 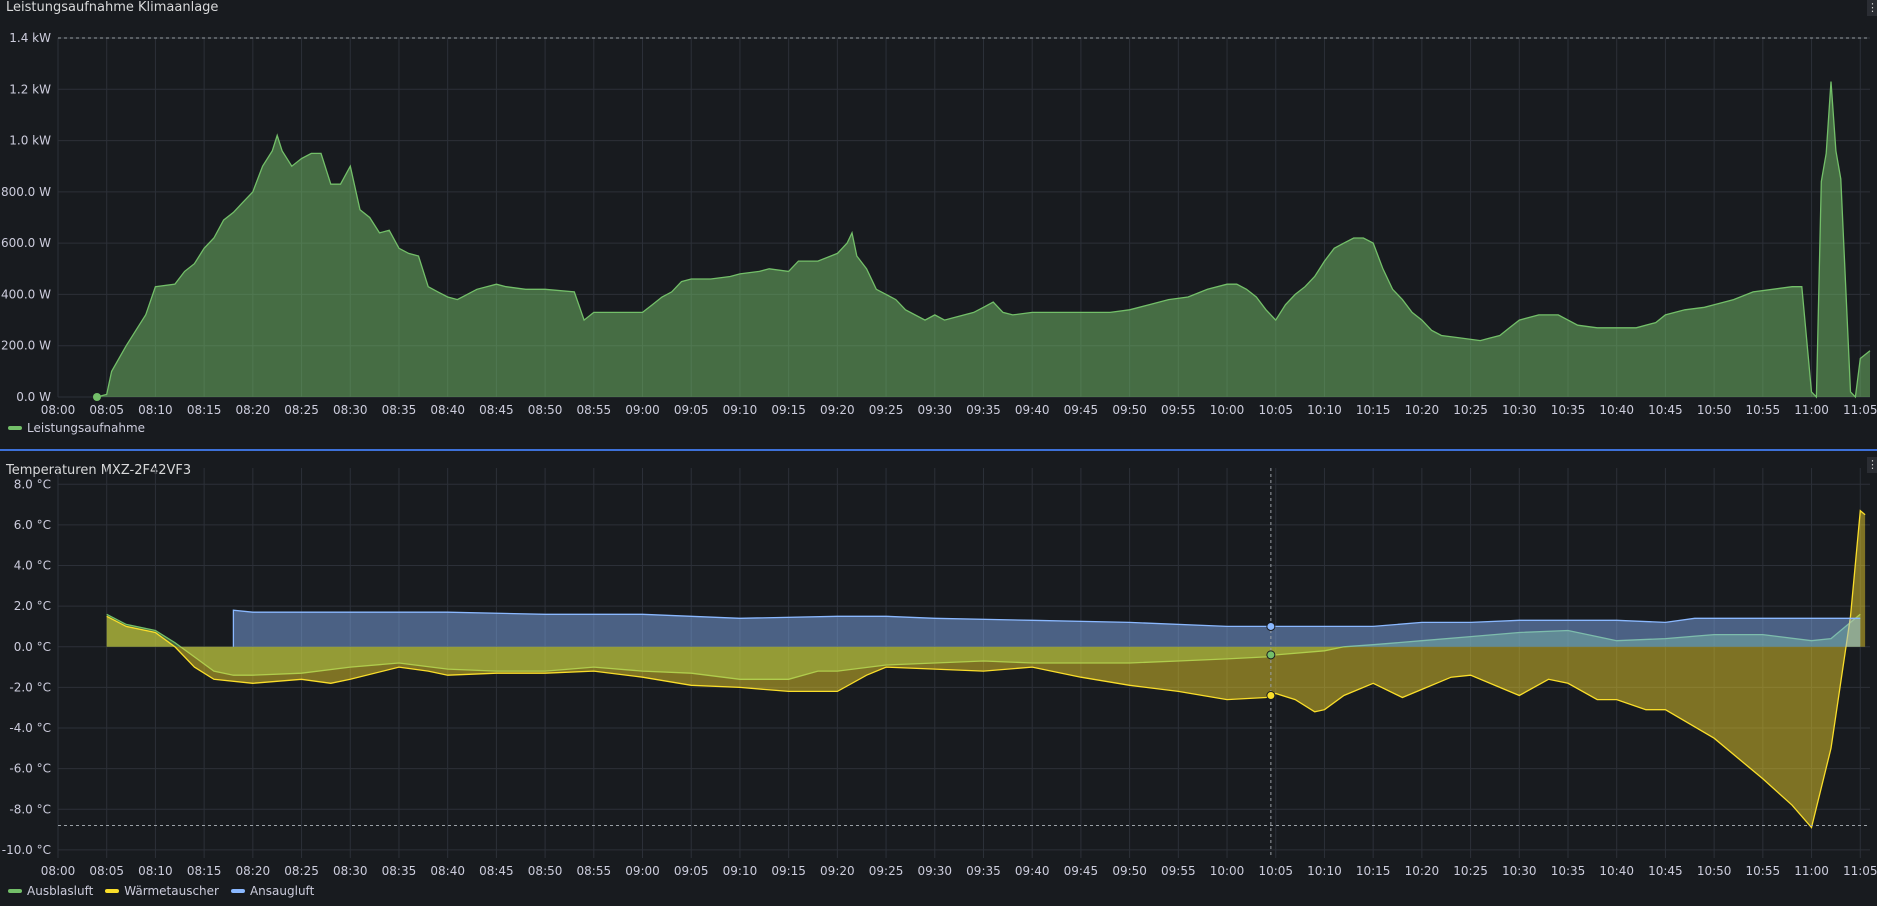 What do you see at coordinates (26, 346) in the screenshot?
I see `y-tick-label: 200.0 W` at bounding box center [26, 346].